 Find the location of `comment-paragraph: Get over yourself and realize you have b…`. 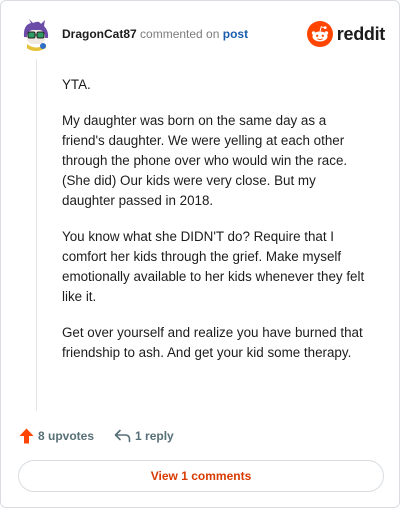

comment-paragraph: Get over yourself and realize you have b… is located at coordinates (212, 342).